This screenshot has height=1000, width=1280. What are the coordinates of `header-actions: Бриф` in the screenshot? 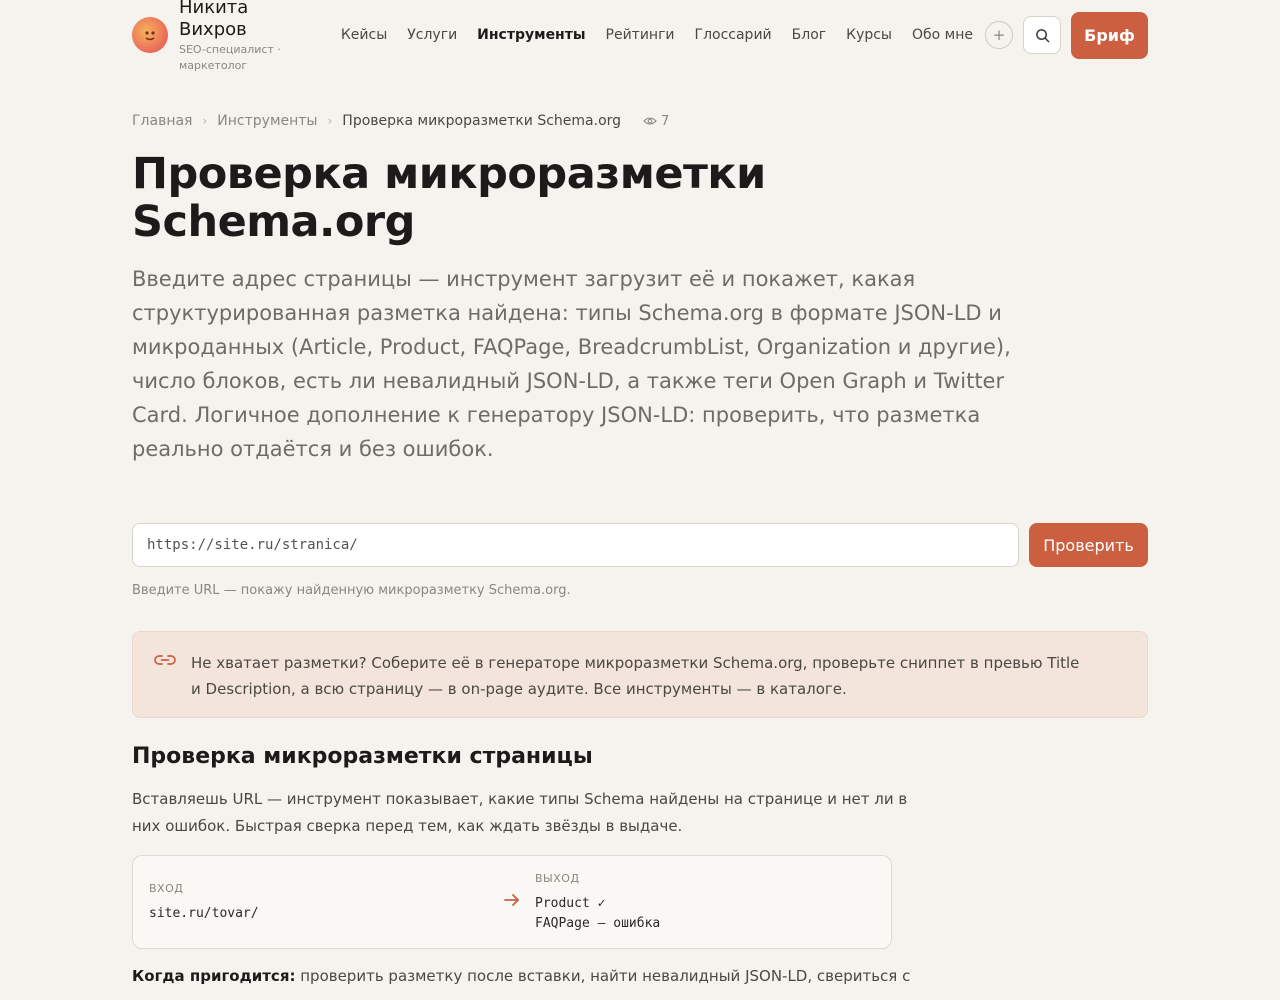 It's located at (1080, 35).